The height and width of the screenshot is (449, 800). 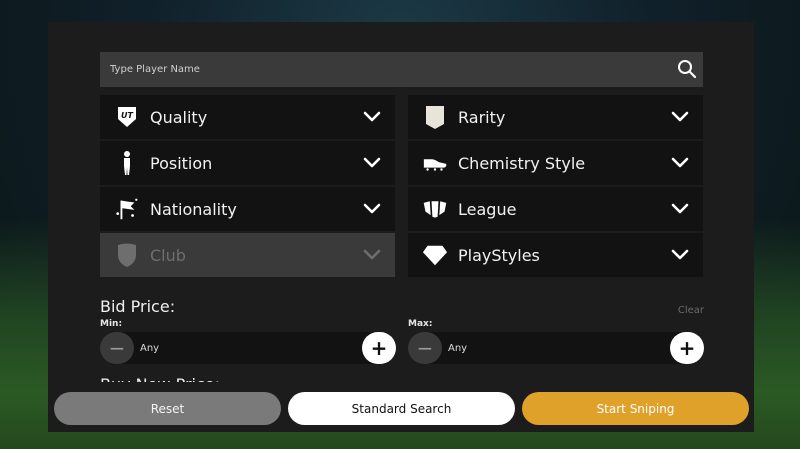 What do you see at coordinates (247, 255) in the screenshot?
I see `filter-club: Club` at bounding box center [247, 255].